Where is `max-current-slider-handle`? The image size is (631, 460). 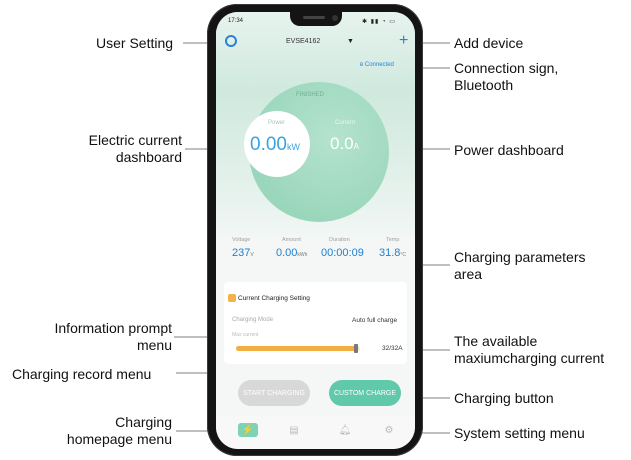 max-current-slider-handle is located at coordinates (356, 348).